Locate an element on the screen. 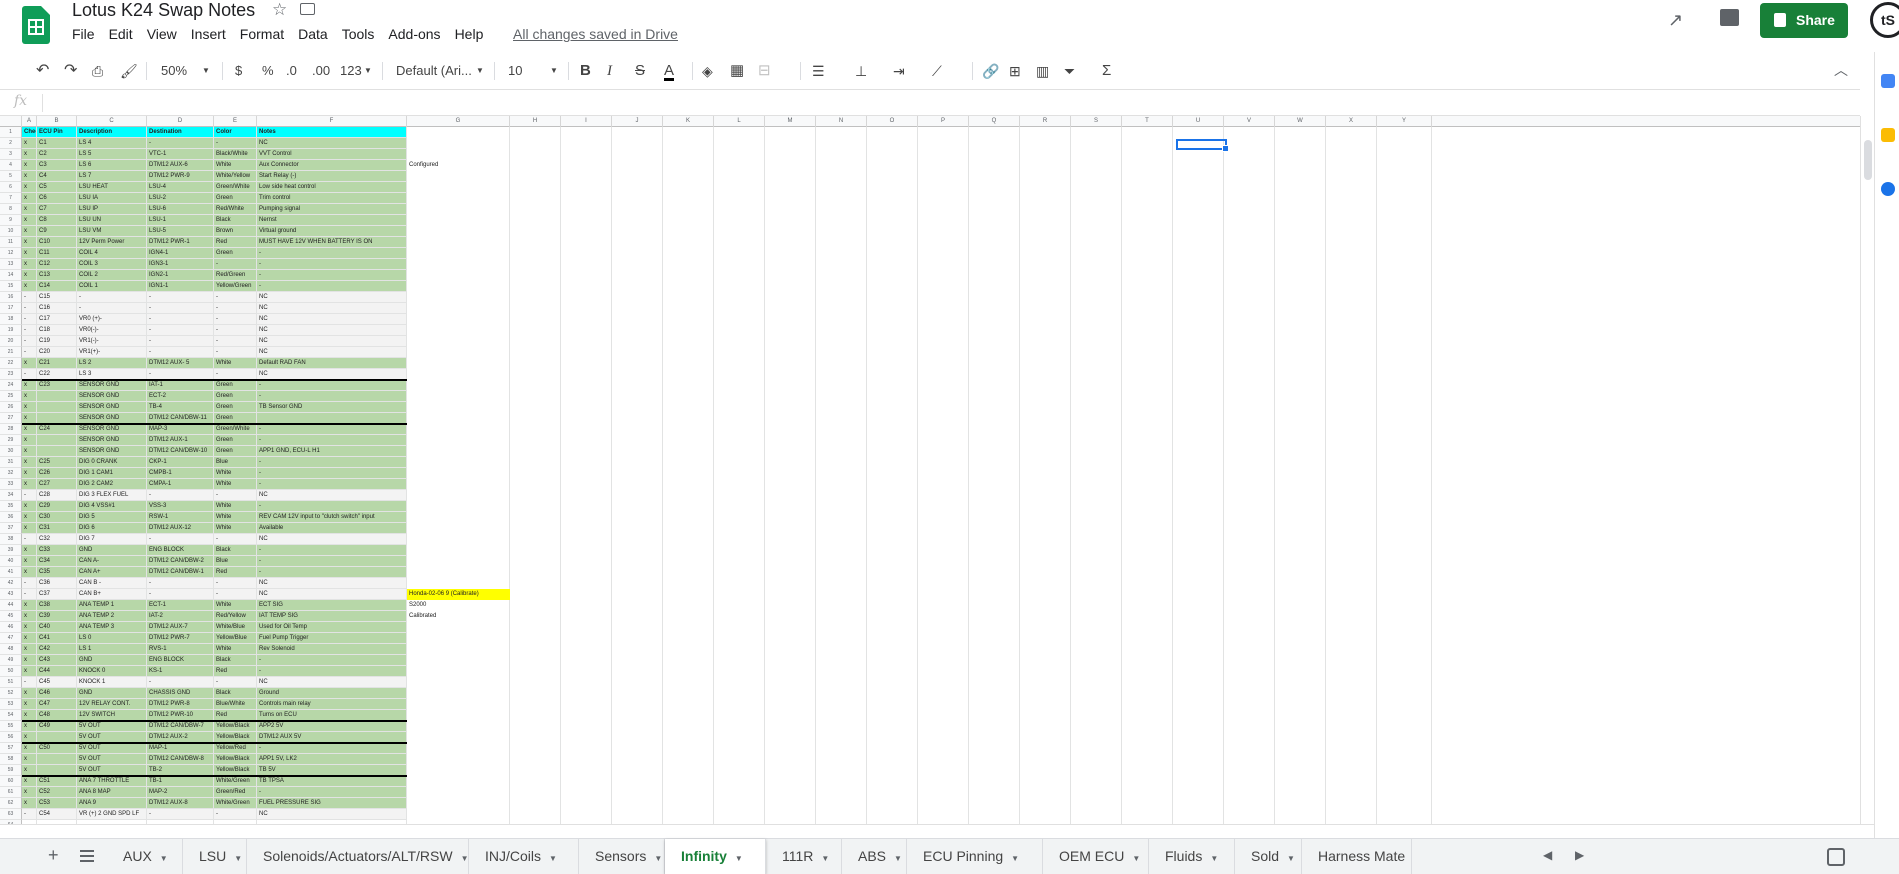 This screenshot has height=874, width=1899. row-number: 30 is located at coordinates (11, 451).